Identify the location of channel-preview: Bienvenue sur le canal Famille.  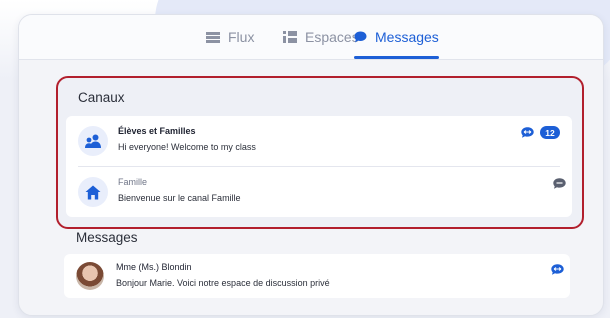
(179, 198).